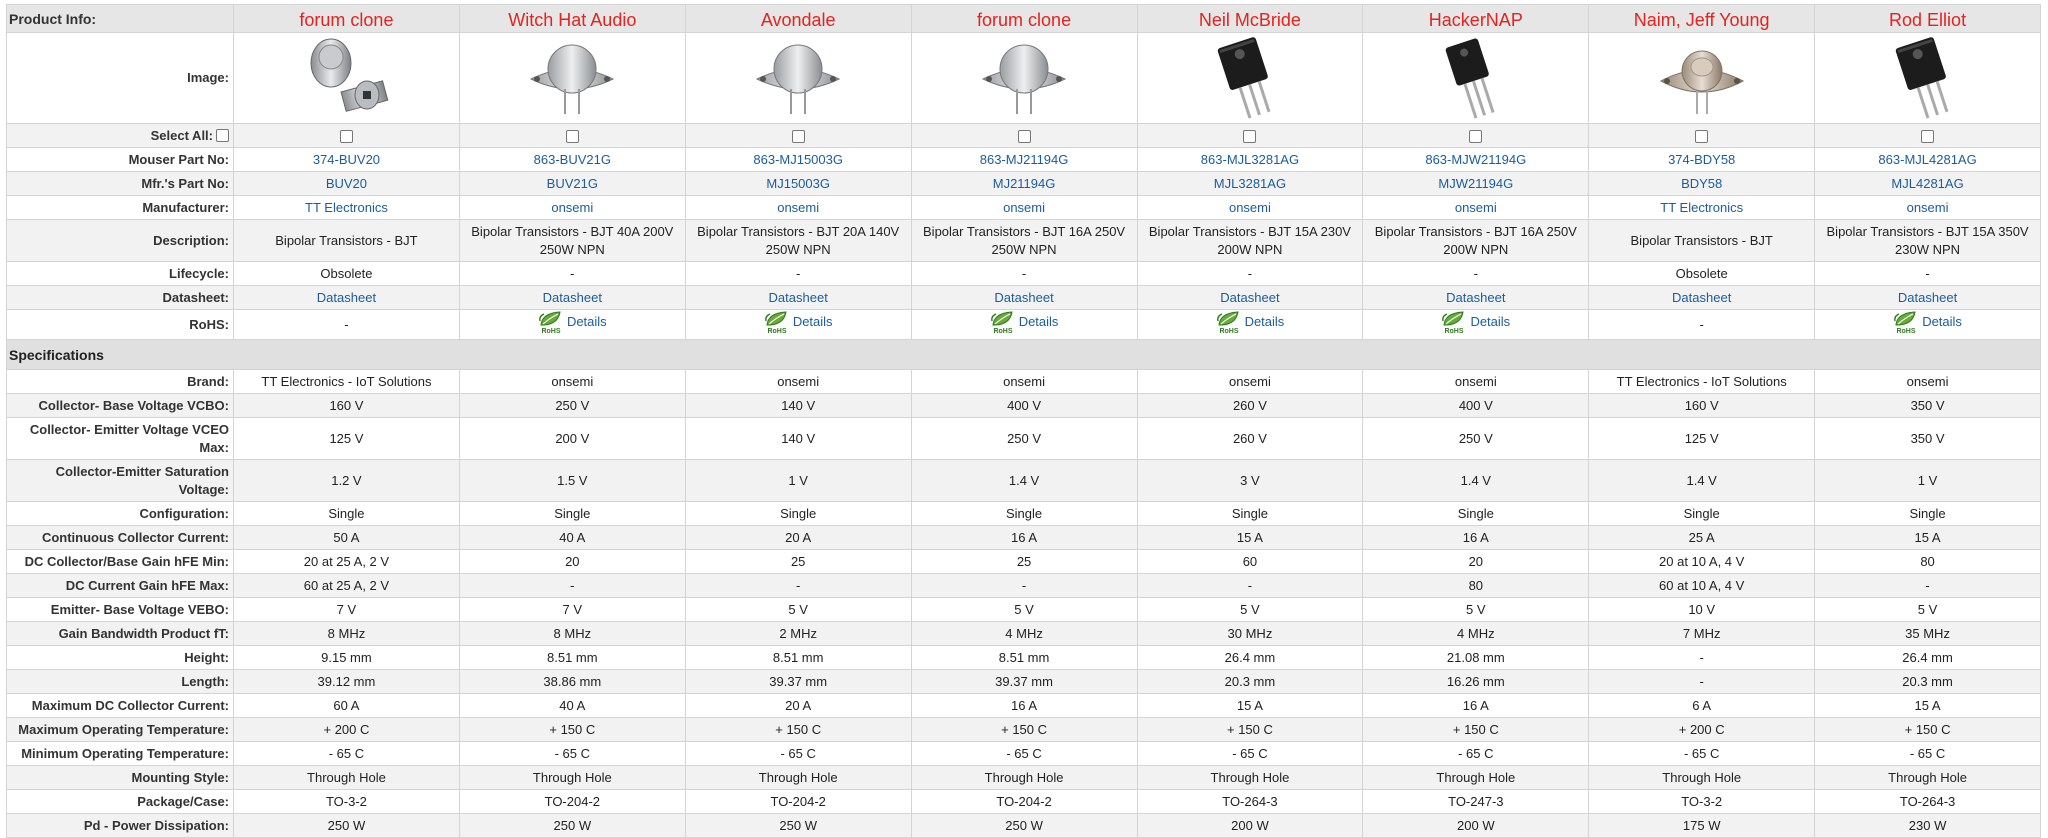 The width and height of the screenshot is (2048, 838). Describe the element at coordinates (1927, 183) in the screenshot. I see `mfr-part-no-link: MJL4281AG` at that location.